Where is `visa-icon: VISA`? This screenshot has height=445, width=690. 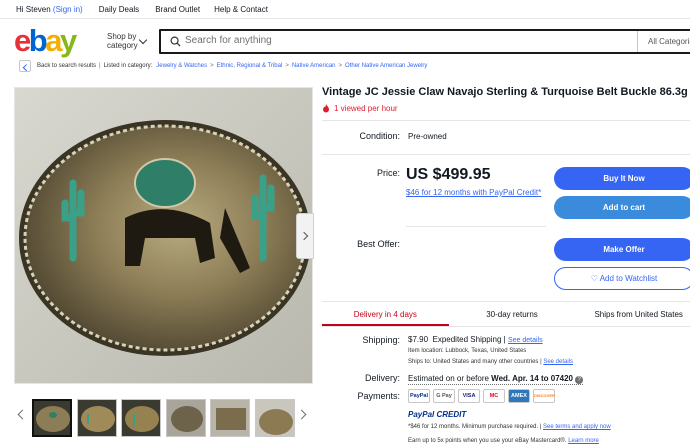 visa-icon: VISA is located at coordinates (469, 396).